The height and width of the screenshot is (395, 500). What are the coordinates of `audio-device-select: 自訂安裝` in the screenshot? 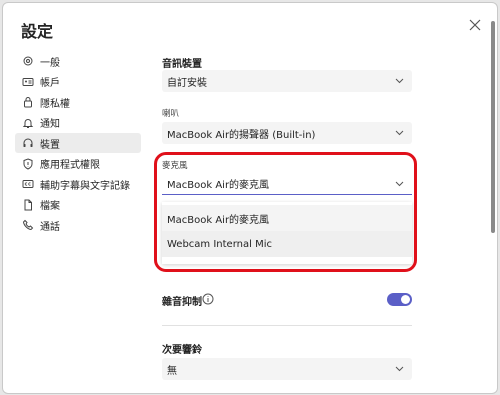 It's located at (287, 81).